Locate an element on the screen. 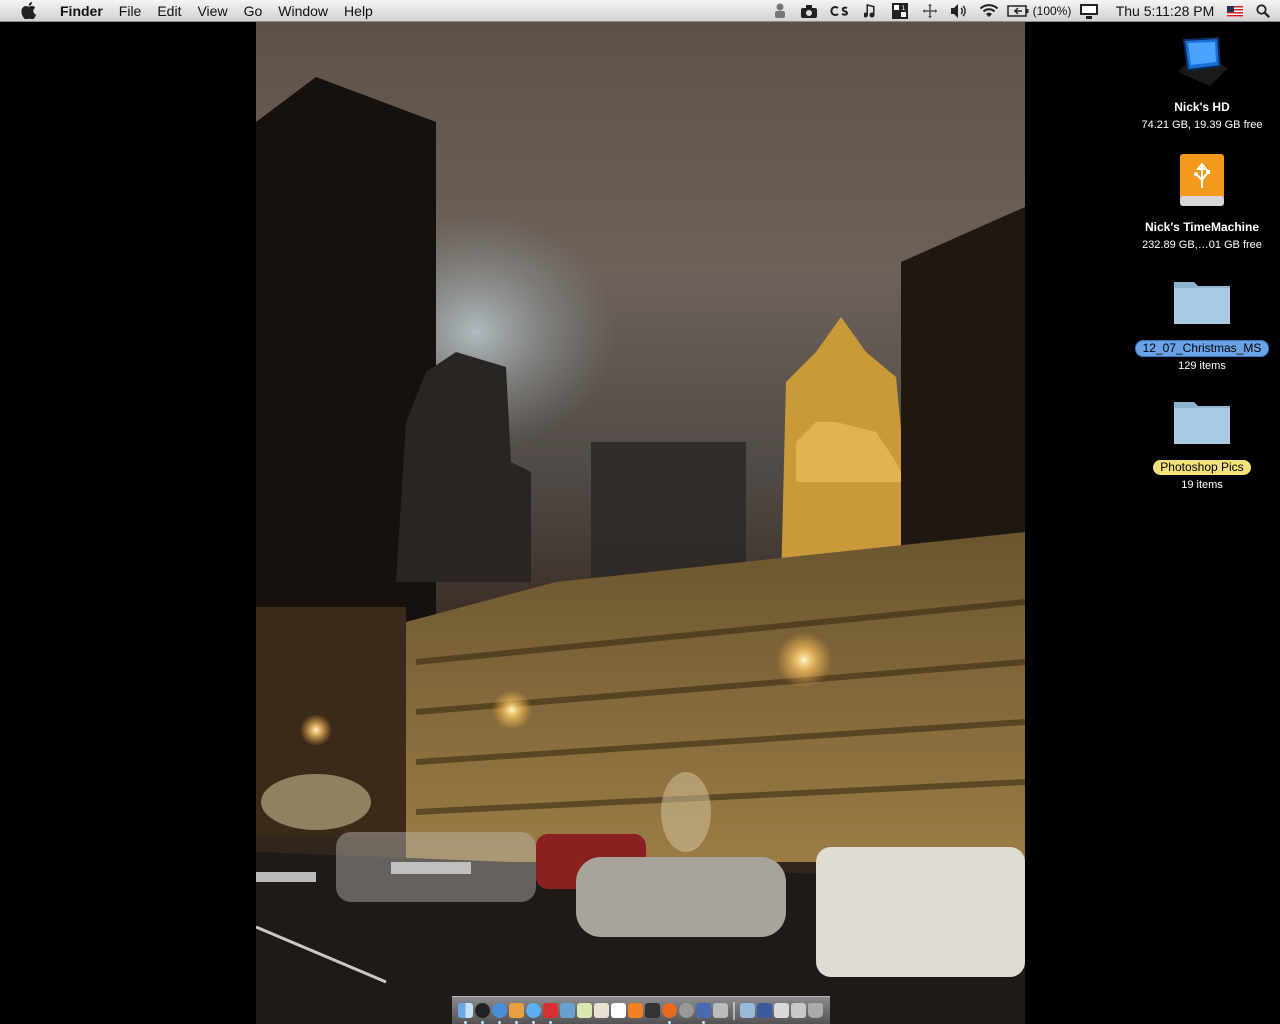  accessibility-icon is located at coordinates (780, 11).